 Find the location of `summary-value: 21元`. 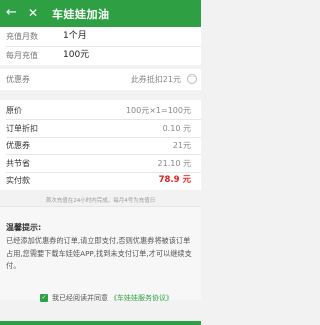

summary-value: 21元 is located at coordinates (181, 145).